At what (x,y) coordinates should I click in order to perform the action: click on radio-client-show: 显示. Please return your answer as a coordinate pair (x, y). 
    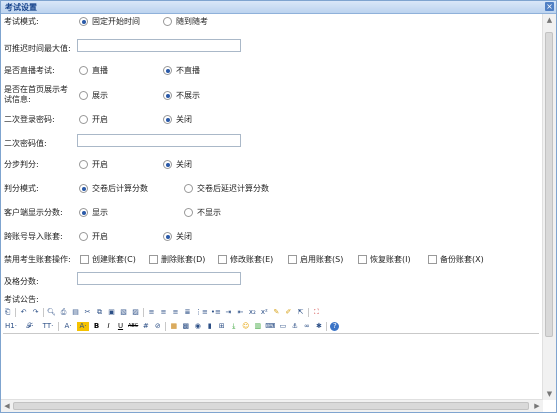
    Looking at the image, I should click on (93, 212).